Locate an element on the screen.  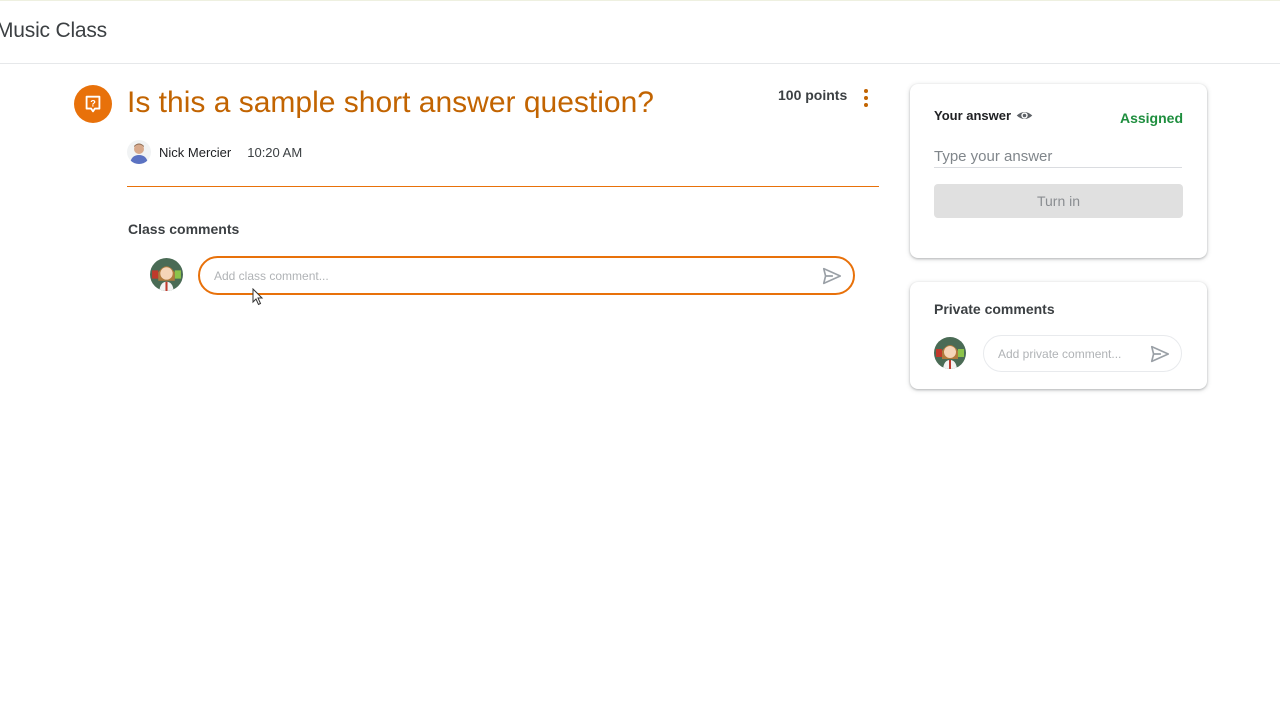
eye-icon is located at coordinates (1024, 115).